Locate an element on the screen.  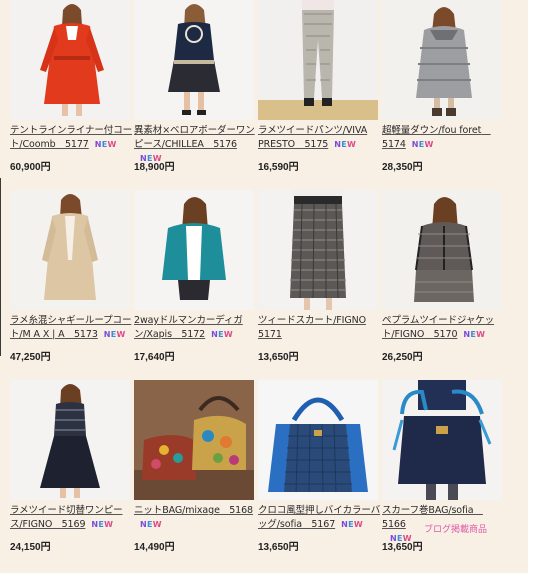
product-price: 16,590円 is located at coordinates (278, 167).